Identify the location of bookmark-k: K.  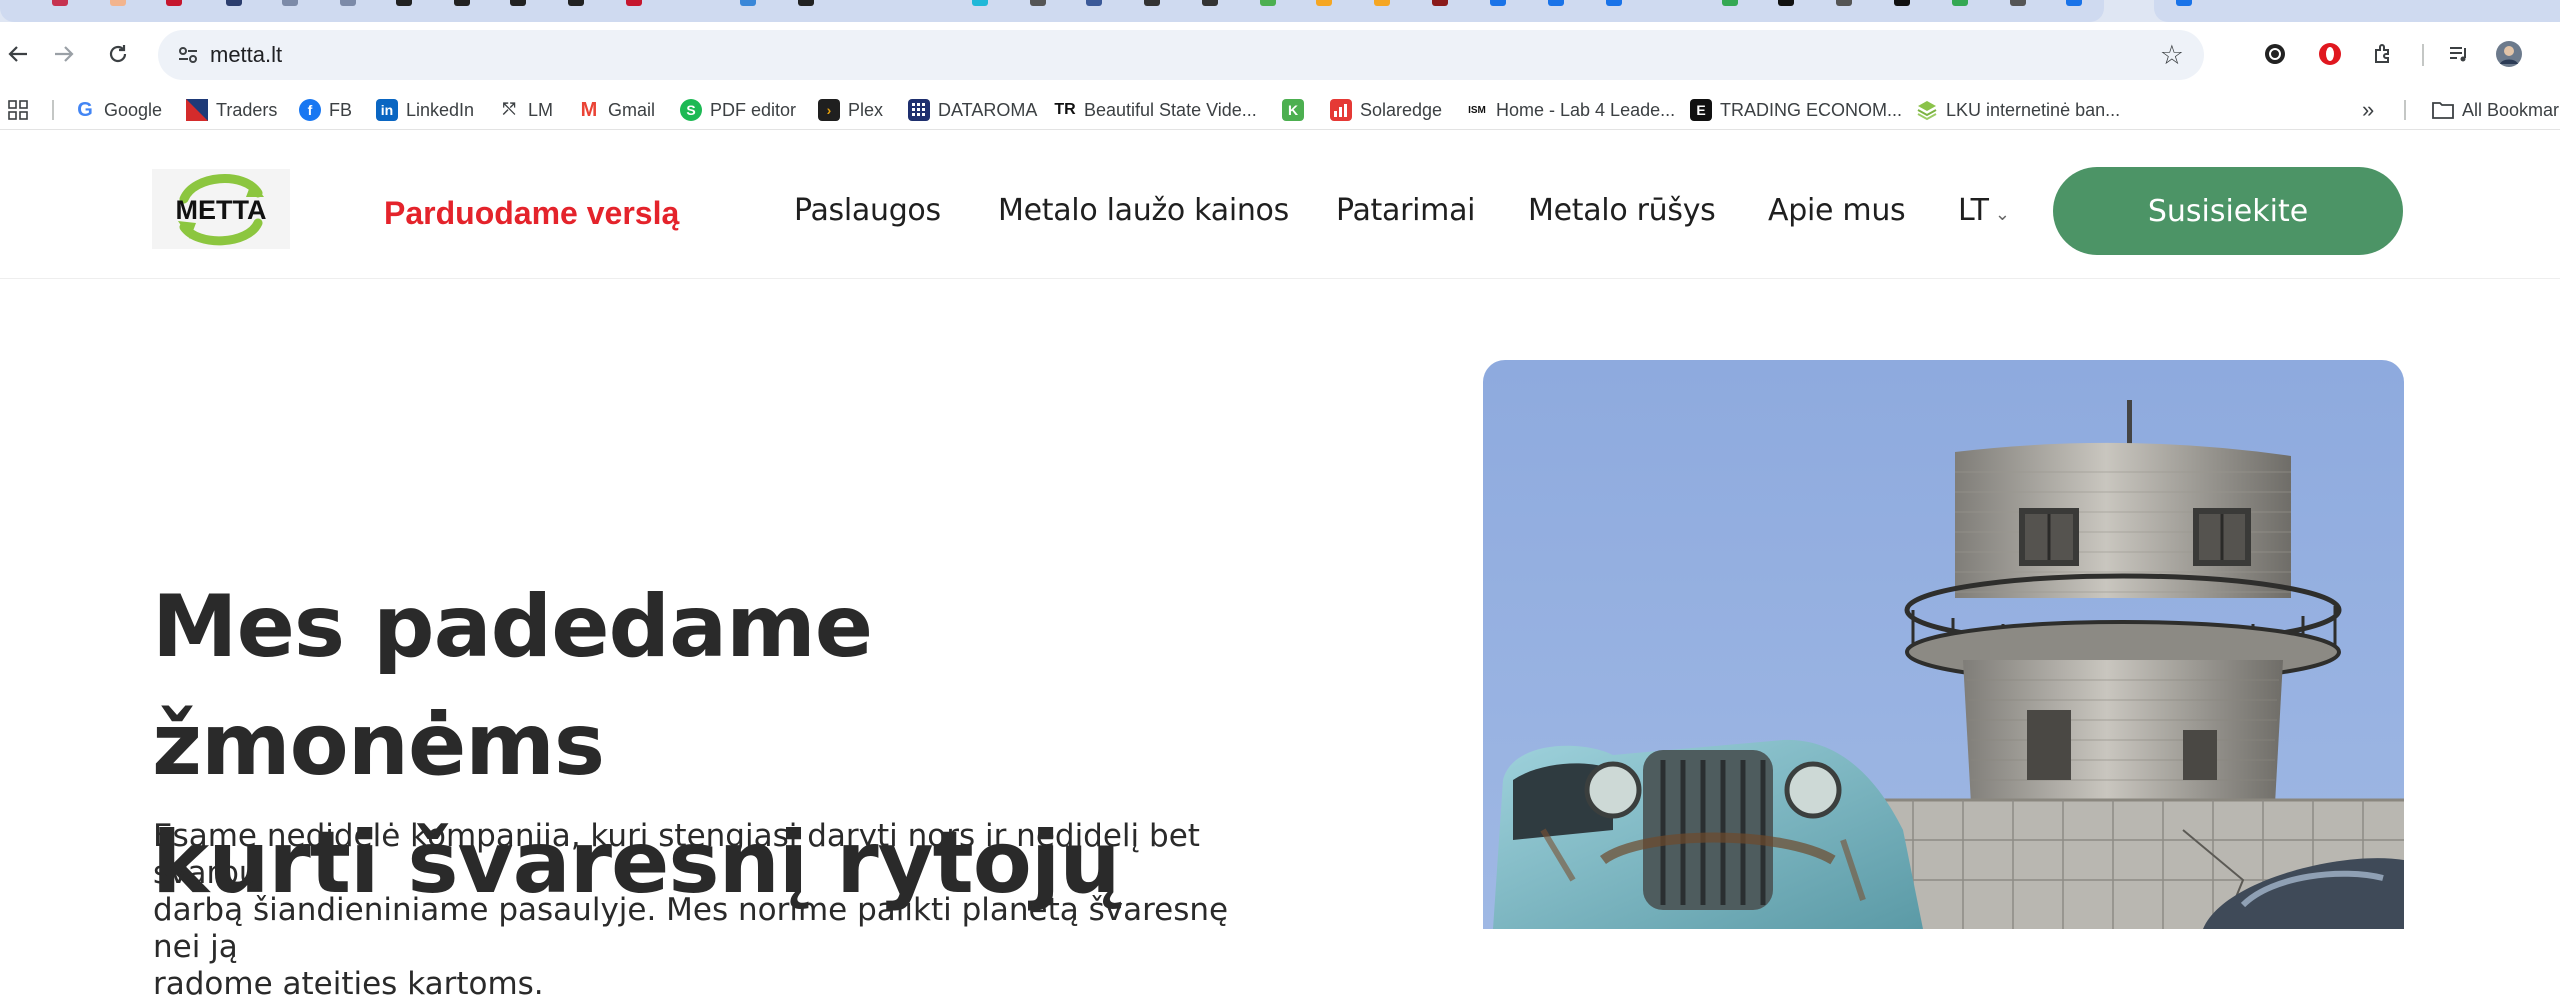
(1297, 110).